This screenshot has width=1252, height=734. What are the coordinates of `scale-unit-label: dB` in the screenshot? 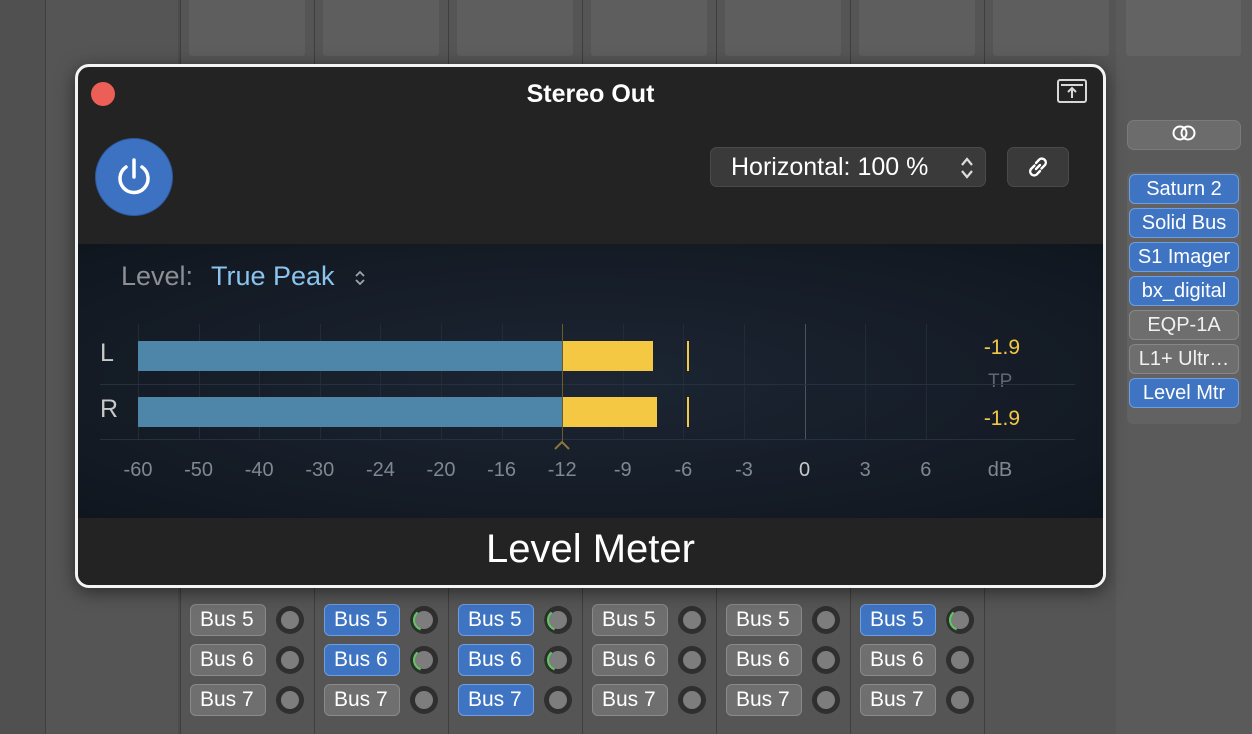 It's located at (1000, 470).